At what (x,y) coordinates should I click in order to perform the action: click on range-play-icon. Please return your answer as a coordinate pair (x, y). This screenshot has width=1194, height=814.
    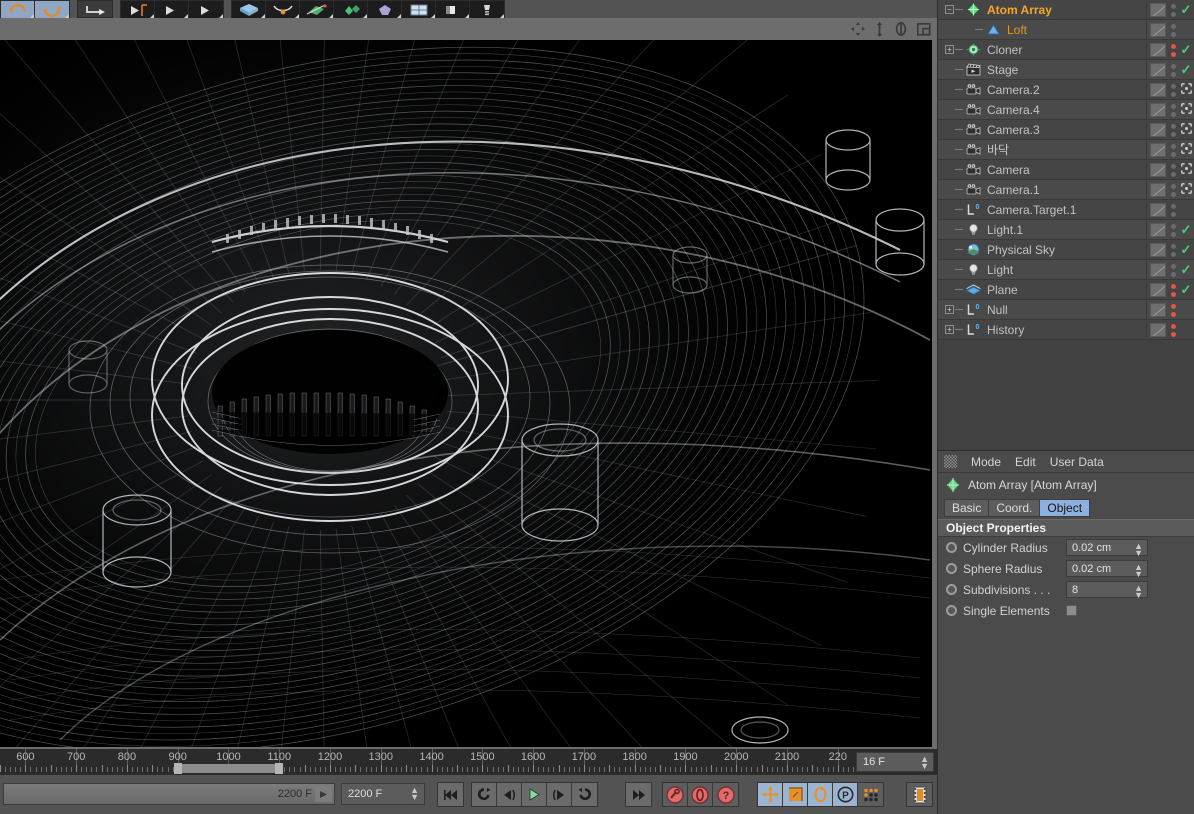
    Looking at the image, I should click on (323, 794).